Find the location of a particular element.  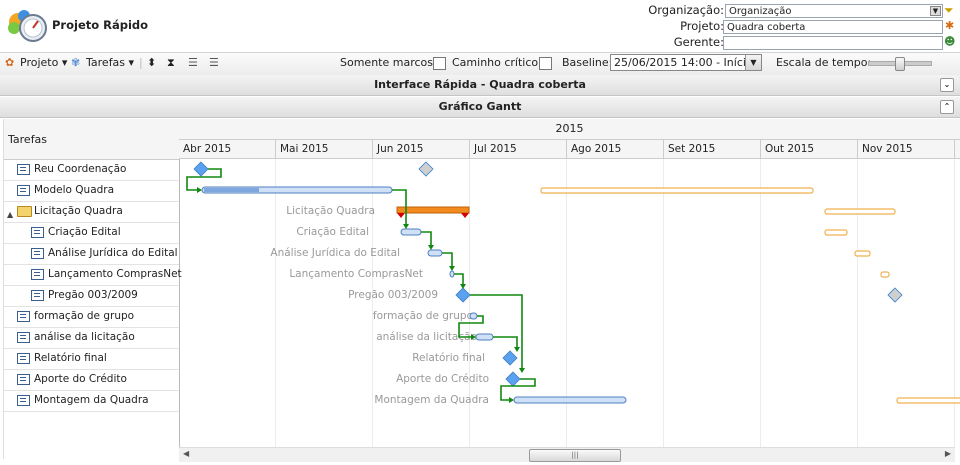

slider-thumb is located at coordinates (900, 64).